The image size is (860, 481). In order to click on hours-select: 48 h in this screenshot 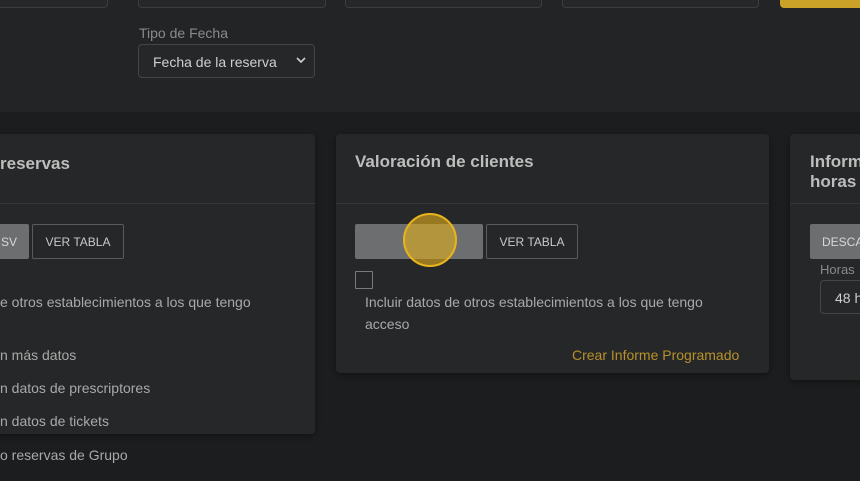, I will do `click(840, 297)`.